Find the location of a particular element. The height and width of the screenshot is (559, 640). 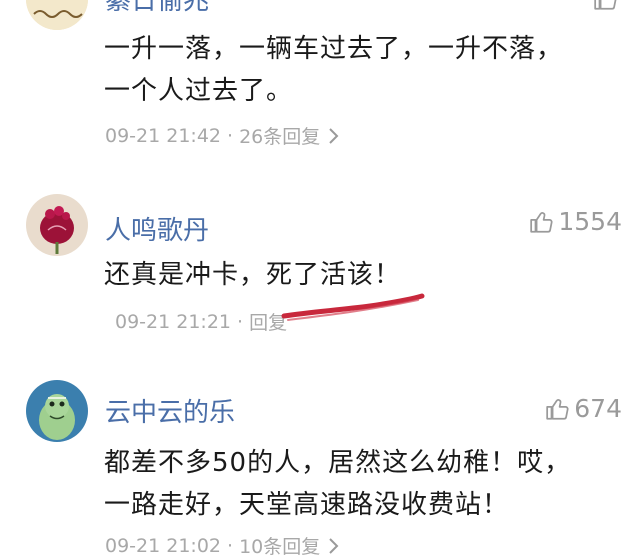

comment-meta: 09-21 21:02 · 10条回复 is located at coordinates (222, 545).